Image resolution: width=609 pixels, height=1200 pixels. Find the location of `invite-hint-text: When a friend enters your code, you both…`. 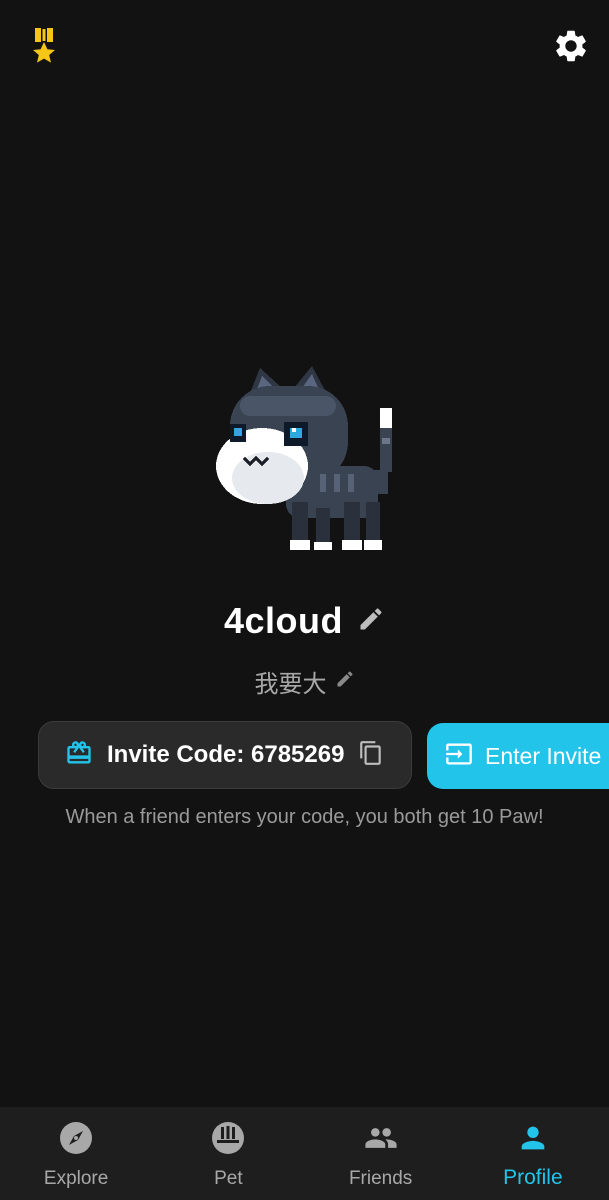

invite-hint-text: When a friend enters your code, you both… is located at coordinates (304, 817).